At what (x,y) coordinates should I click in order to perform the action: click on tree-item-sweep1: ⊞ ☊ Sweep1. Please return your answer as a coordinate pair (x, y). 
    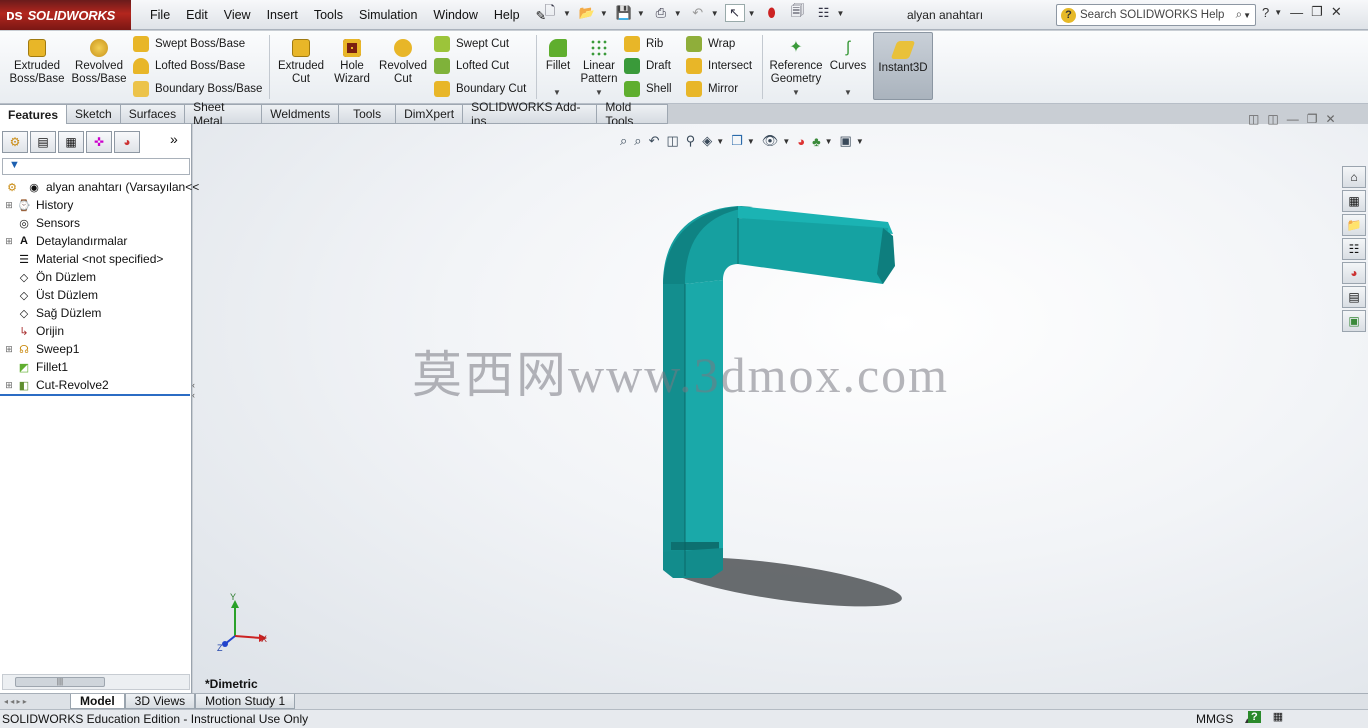
    Looking at the image, I should click on (41, 349).